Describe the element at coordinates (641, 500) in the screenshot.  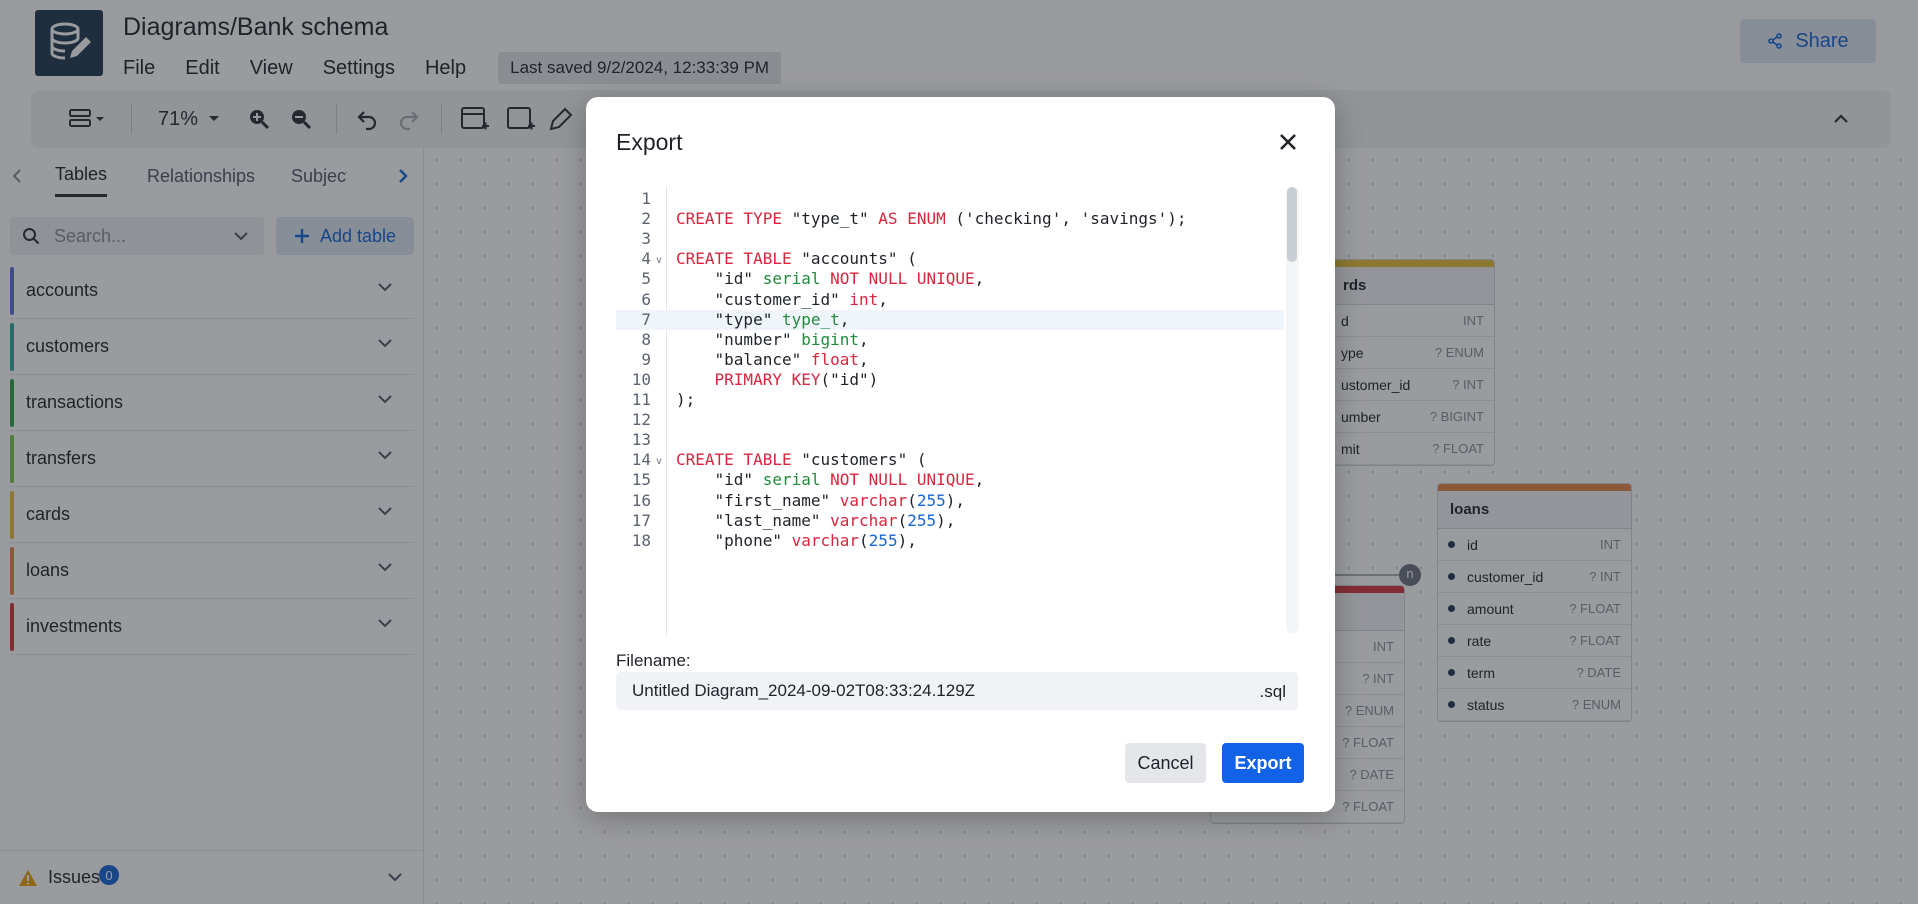
I see `line-number: 16` at that location.